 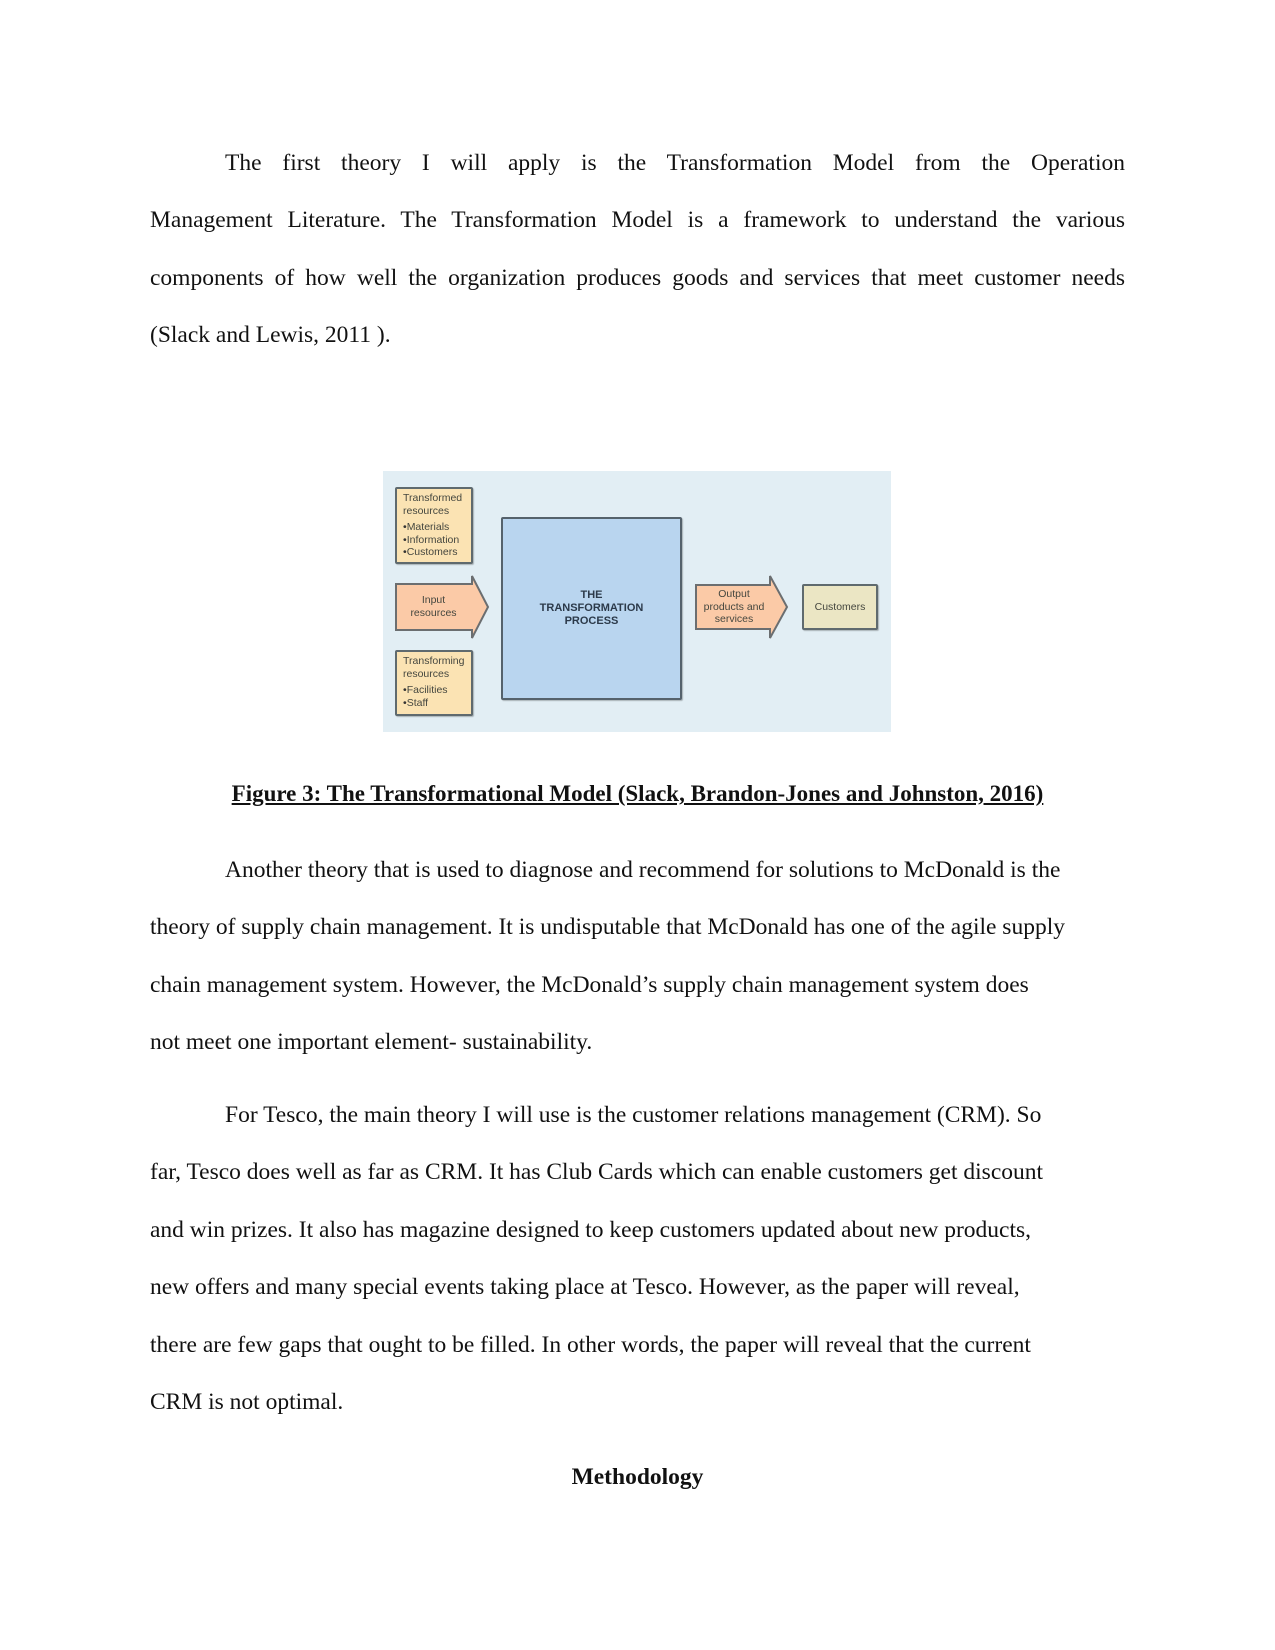 I want to click on output-label: Output products and services, so click(x=734, y=607).